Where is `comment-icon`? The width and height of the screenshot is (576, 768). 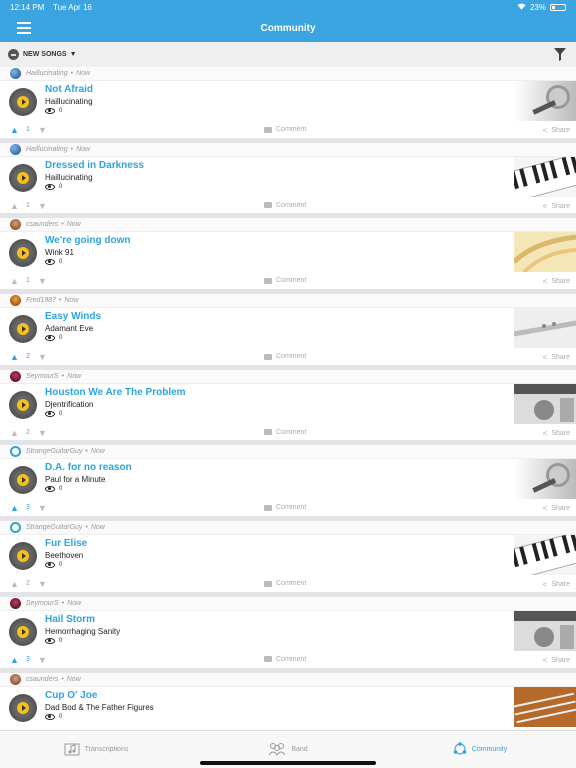
comment-icon is located at coordinates (268, 280).